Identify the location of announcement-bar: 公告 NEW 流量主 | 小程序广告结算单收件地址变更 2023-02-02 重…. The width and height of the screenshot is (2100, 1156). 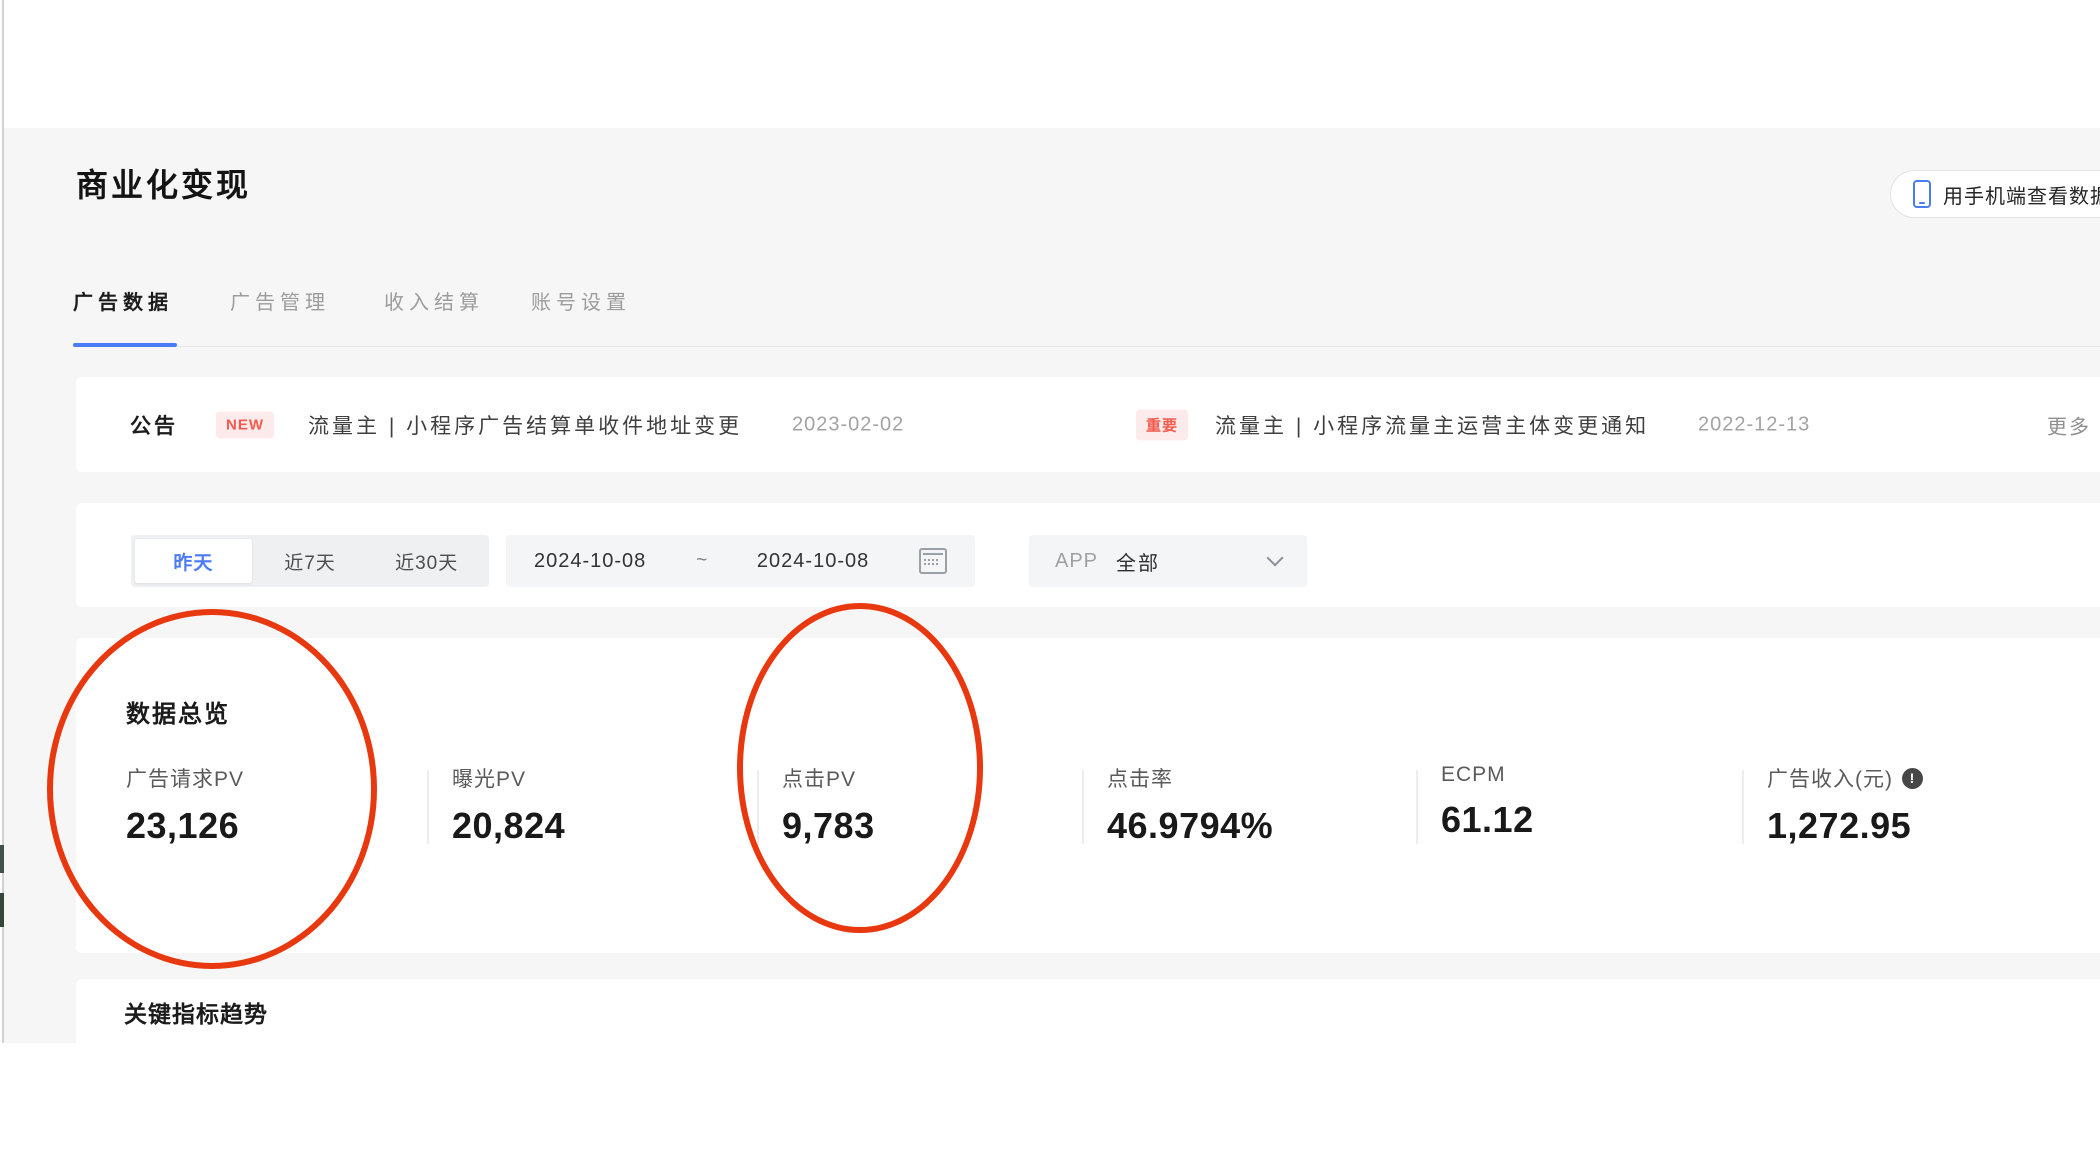
(1088, 424).